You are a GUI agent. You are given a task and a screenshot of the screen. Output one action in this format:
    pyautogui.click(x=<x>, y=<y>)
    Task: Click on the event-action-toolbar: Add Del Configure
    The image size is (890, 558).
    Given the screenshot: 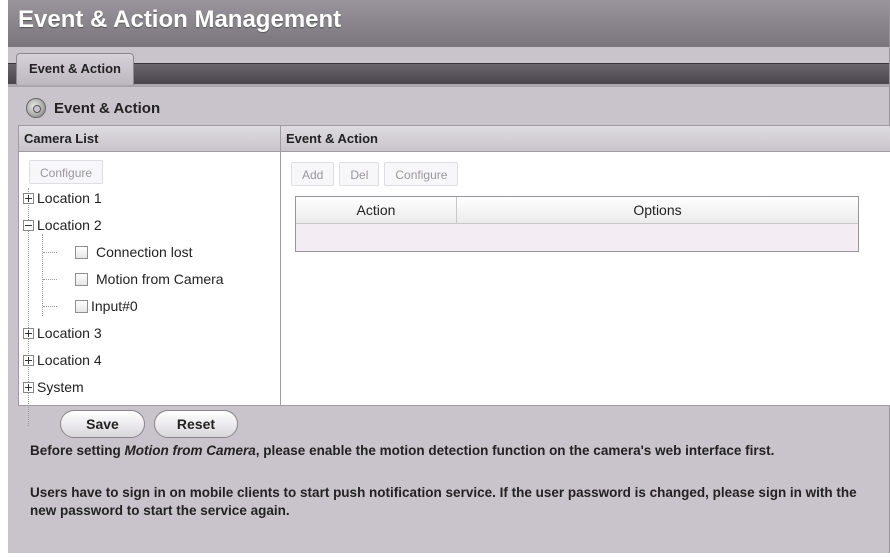 What is the action you would take?
    pyautogui.click(x=375, y=174)
    